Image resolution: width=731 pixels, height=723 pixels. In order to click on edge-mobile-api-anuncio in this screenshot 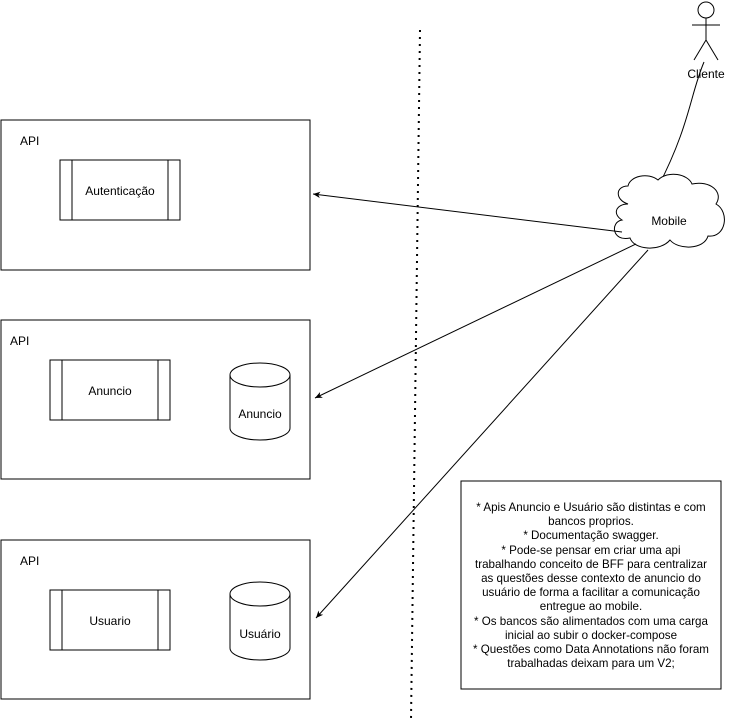, I will do `click(475, 321)`.